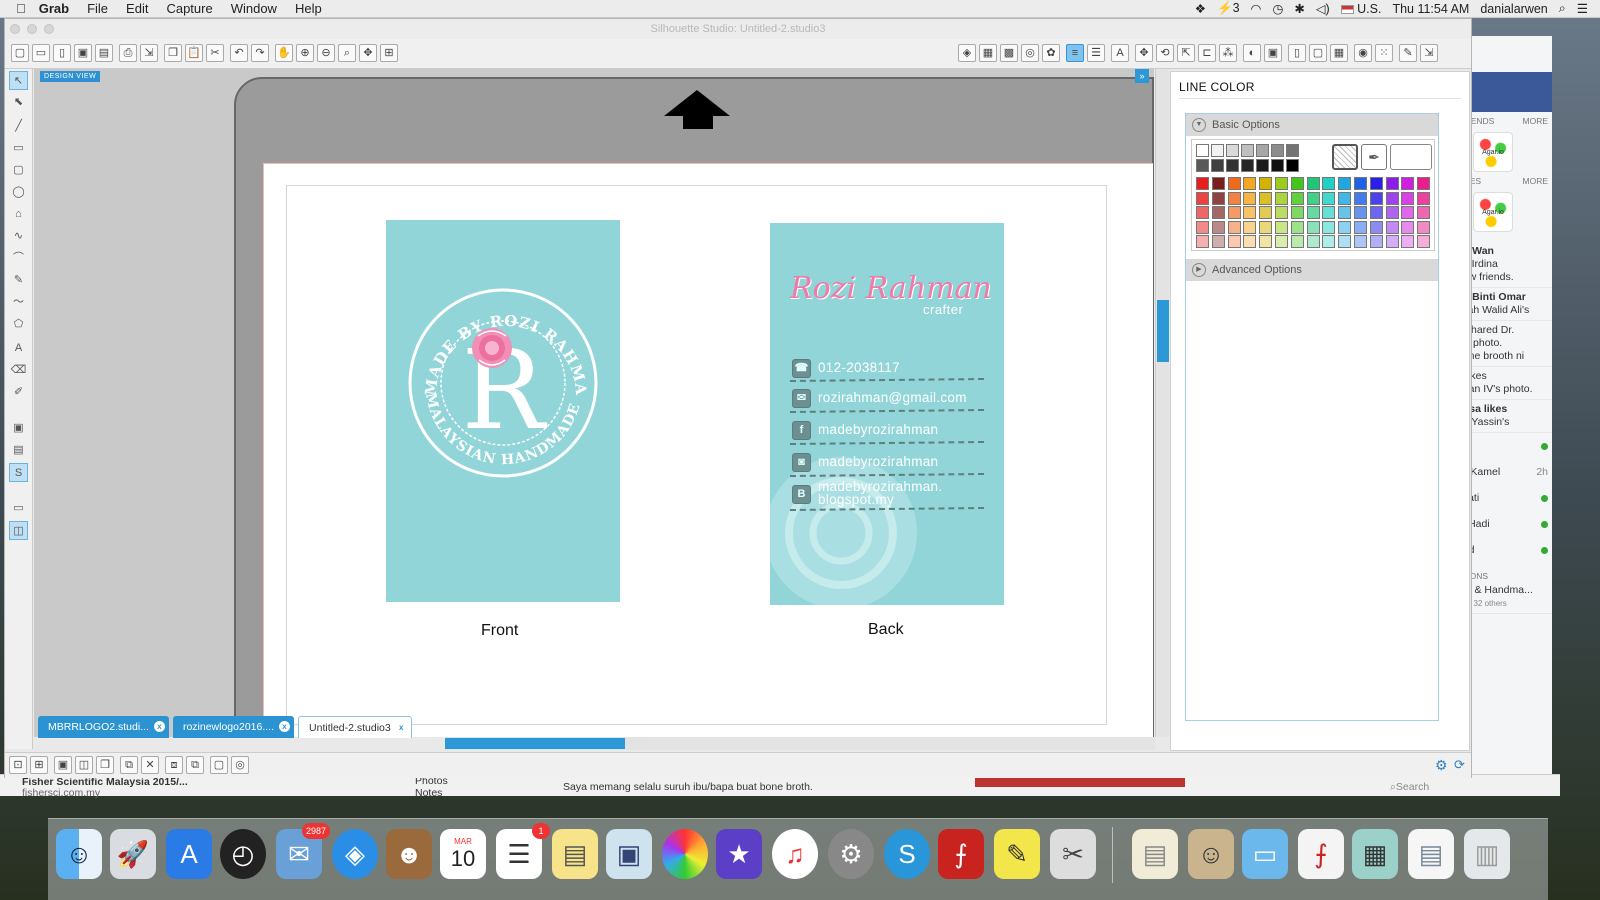 The image size is (1600, 900). I want to click on rectangle-tool-icon: ▭, so click(18, 148).